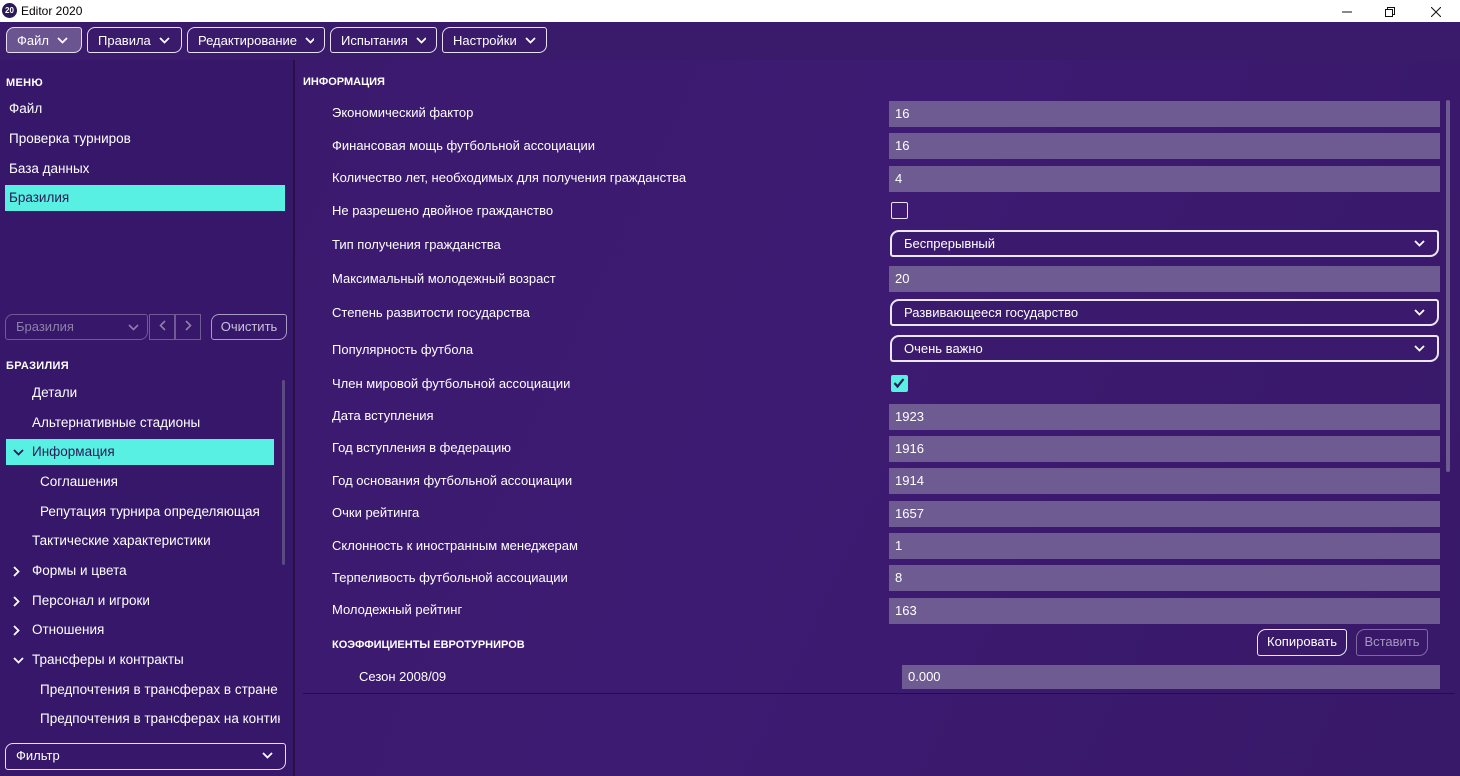 The height and width of the screenshot is (776, 1460). What do you see at coordinates (1164, 481) in the screenshot?
I see `fa-founded-year-input: 1914` at bounding box center [1164, 481].